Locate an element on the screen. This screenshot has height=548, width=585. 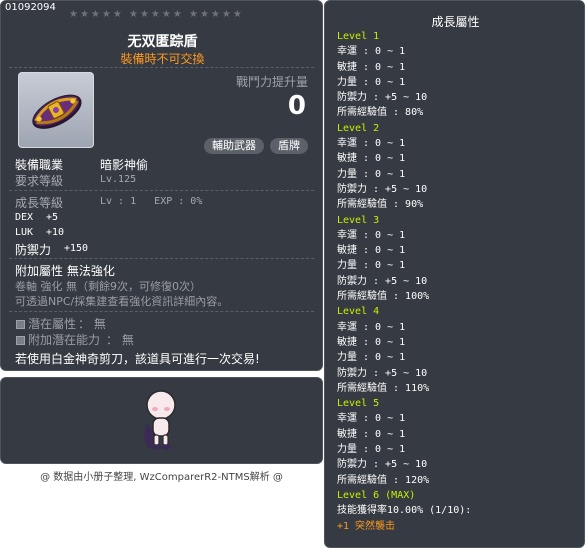
avatar-sprite is located at coordinates (160, 420).